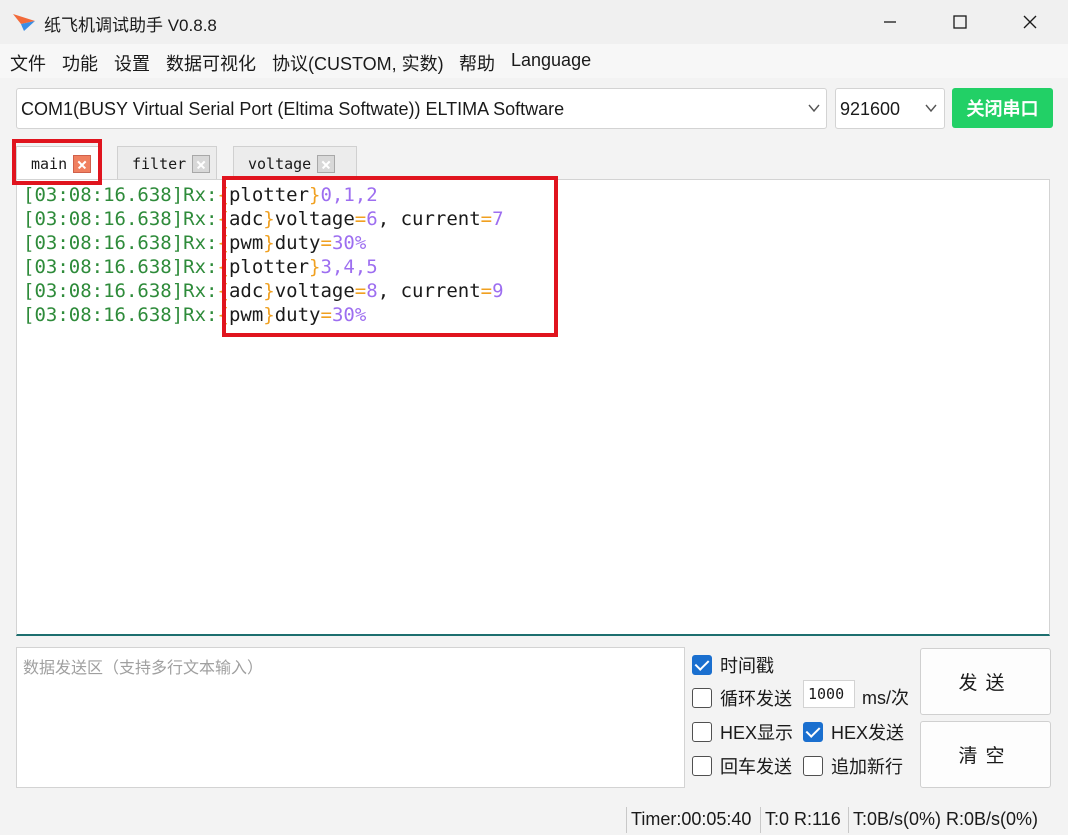 The width and height of the screenshot is (1068, 835). I want to click on hex-display-checkbox, so click(702, 732).